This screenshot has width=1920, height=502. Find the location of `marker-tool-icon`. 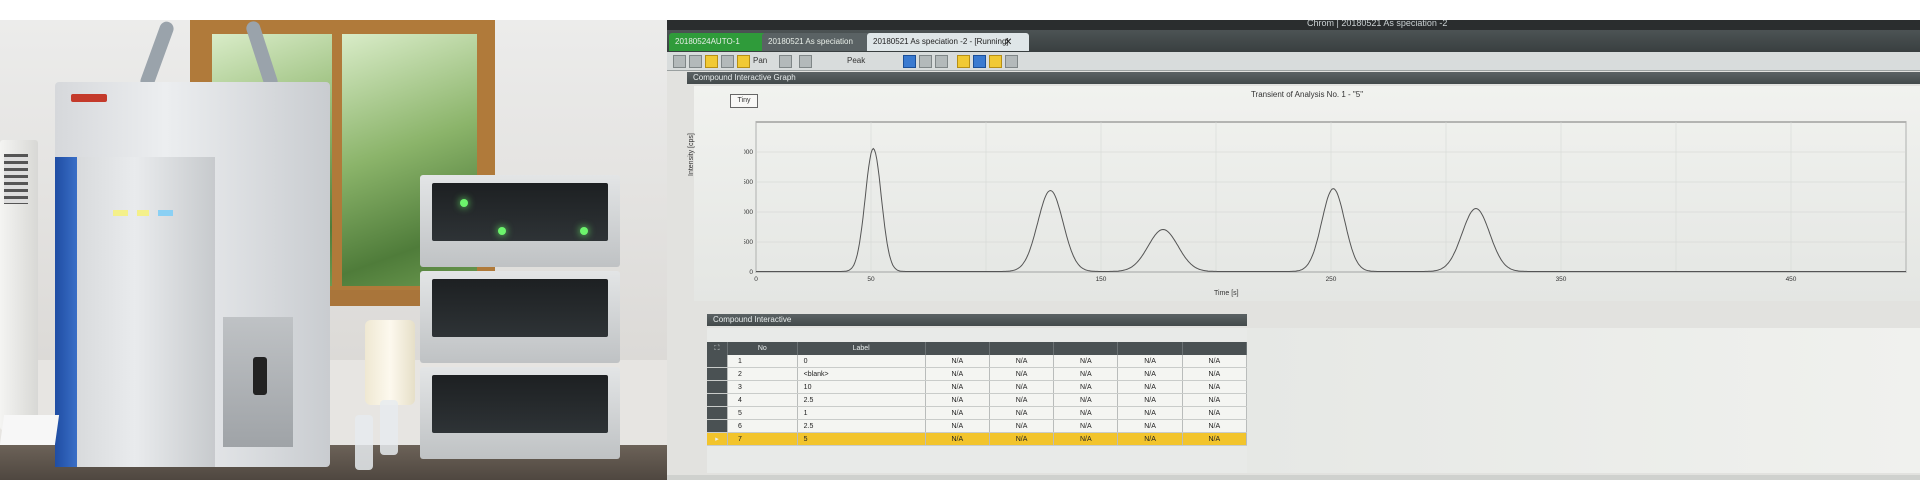

marker-tool-icon is located at coordinates (963, 61).